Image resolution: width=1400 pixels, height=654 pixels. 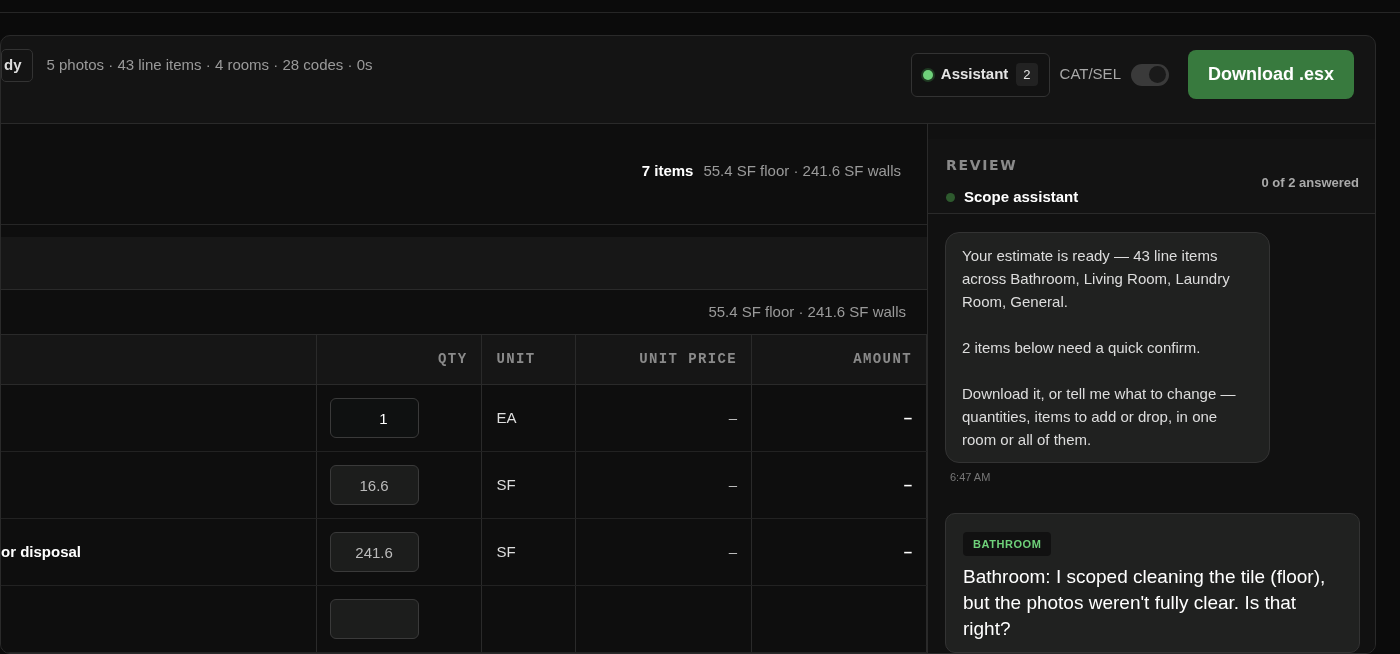 What do you see at coordinates (982, 165) in the screenshot?
I see `section-heading: REVIEW` at bounding box center [982, 165].